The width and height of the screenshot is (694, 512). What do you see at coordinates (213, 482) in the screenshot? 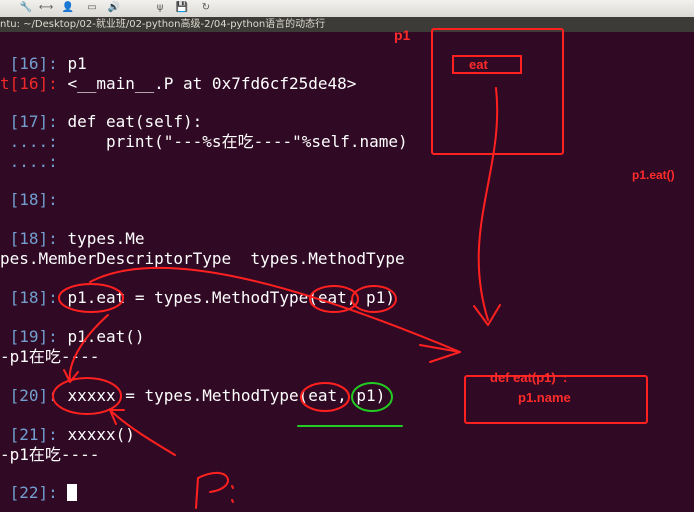
I see `scribble-p-bowl` at bounding box center [213, 482].